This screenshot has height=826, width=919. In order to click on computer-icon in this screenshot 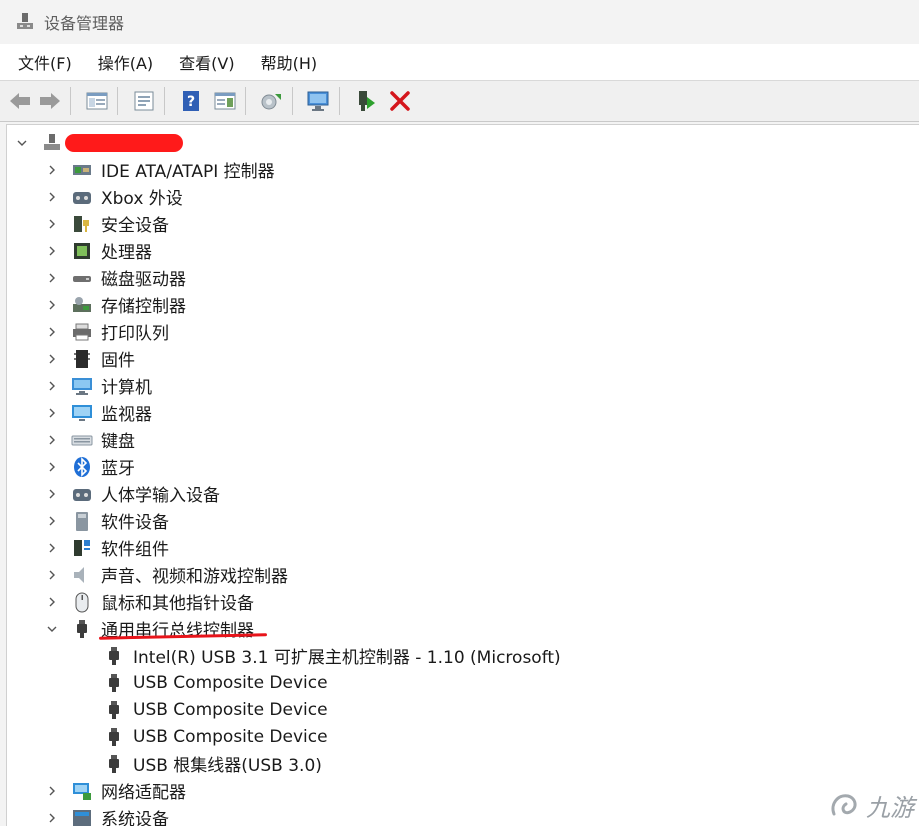, I will do `click(82, 386)`.